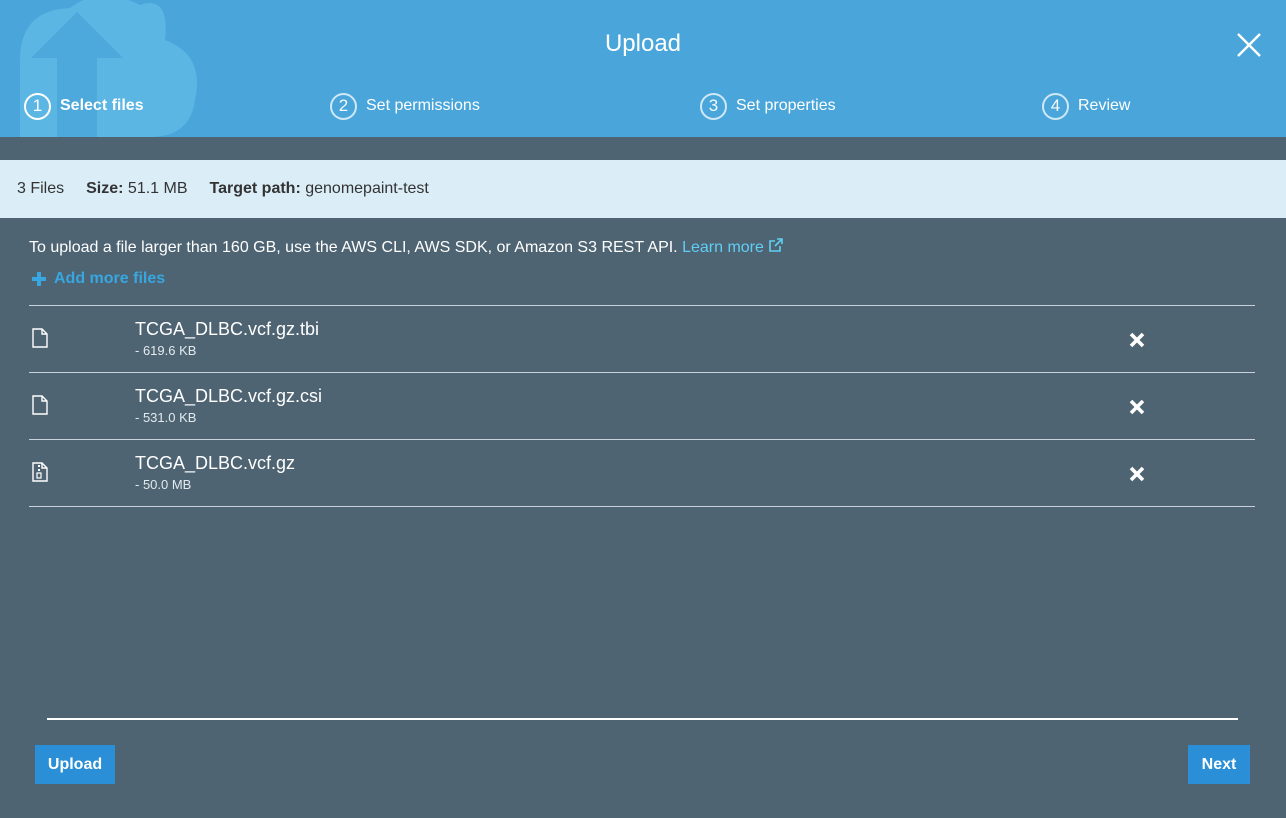  I want to click on plus-icon, so click(39, 279).